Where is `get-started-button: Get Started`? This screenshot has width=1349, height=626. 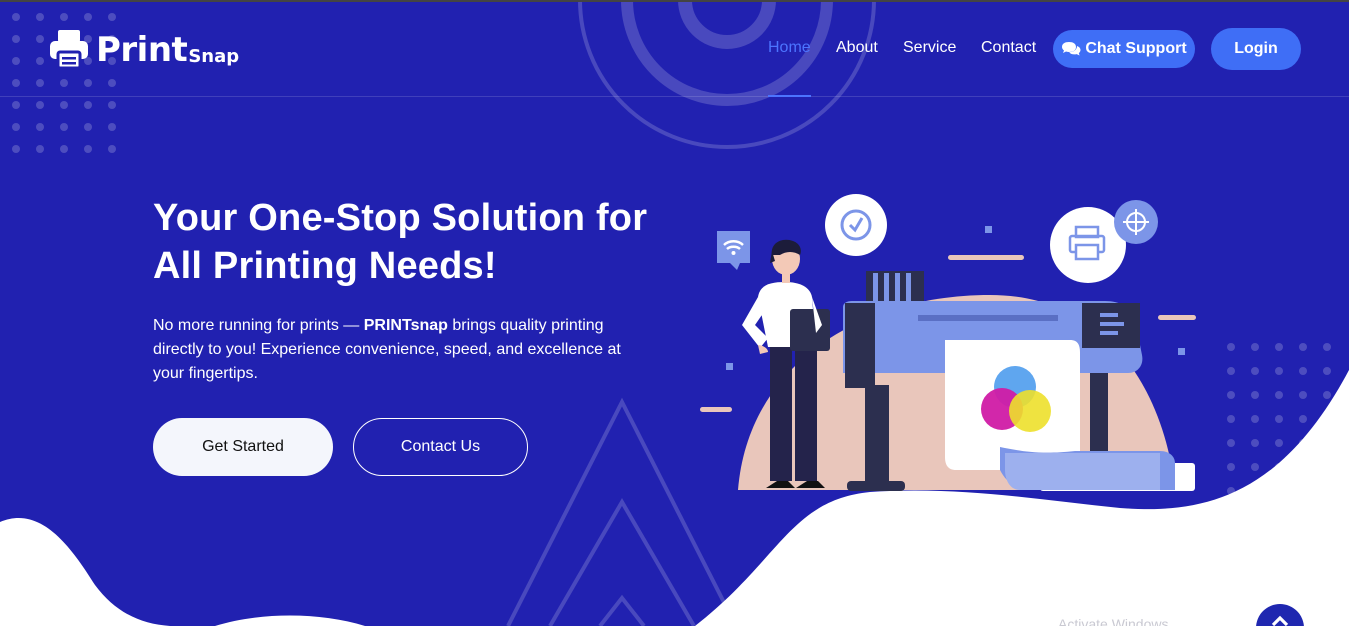
get-started-button: Get Started is located at coordinates (243, 447).